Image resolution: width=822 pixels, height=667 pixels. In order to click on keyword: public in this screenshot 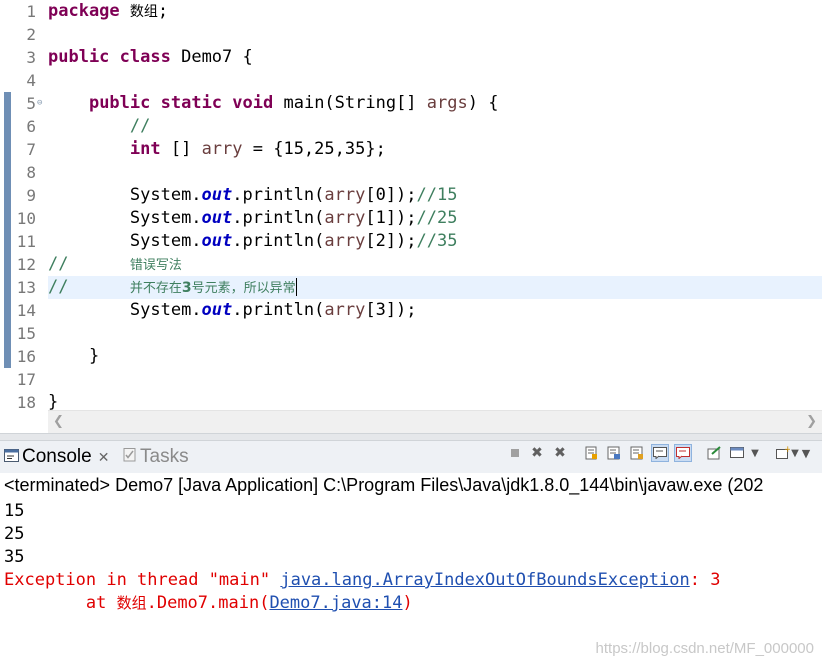, I will do `click(119, 103)`.